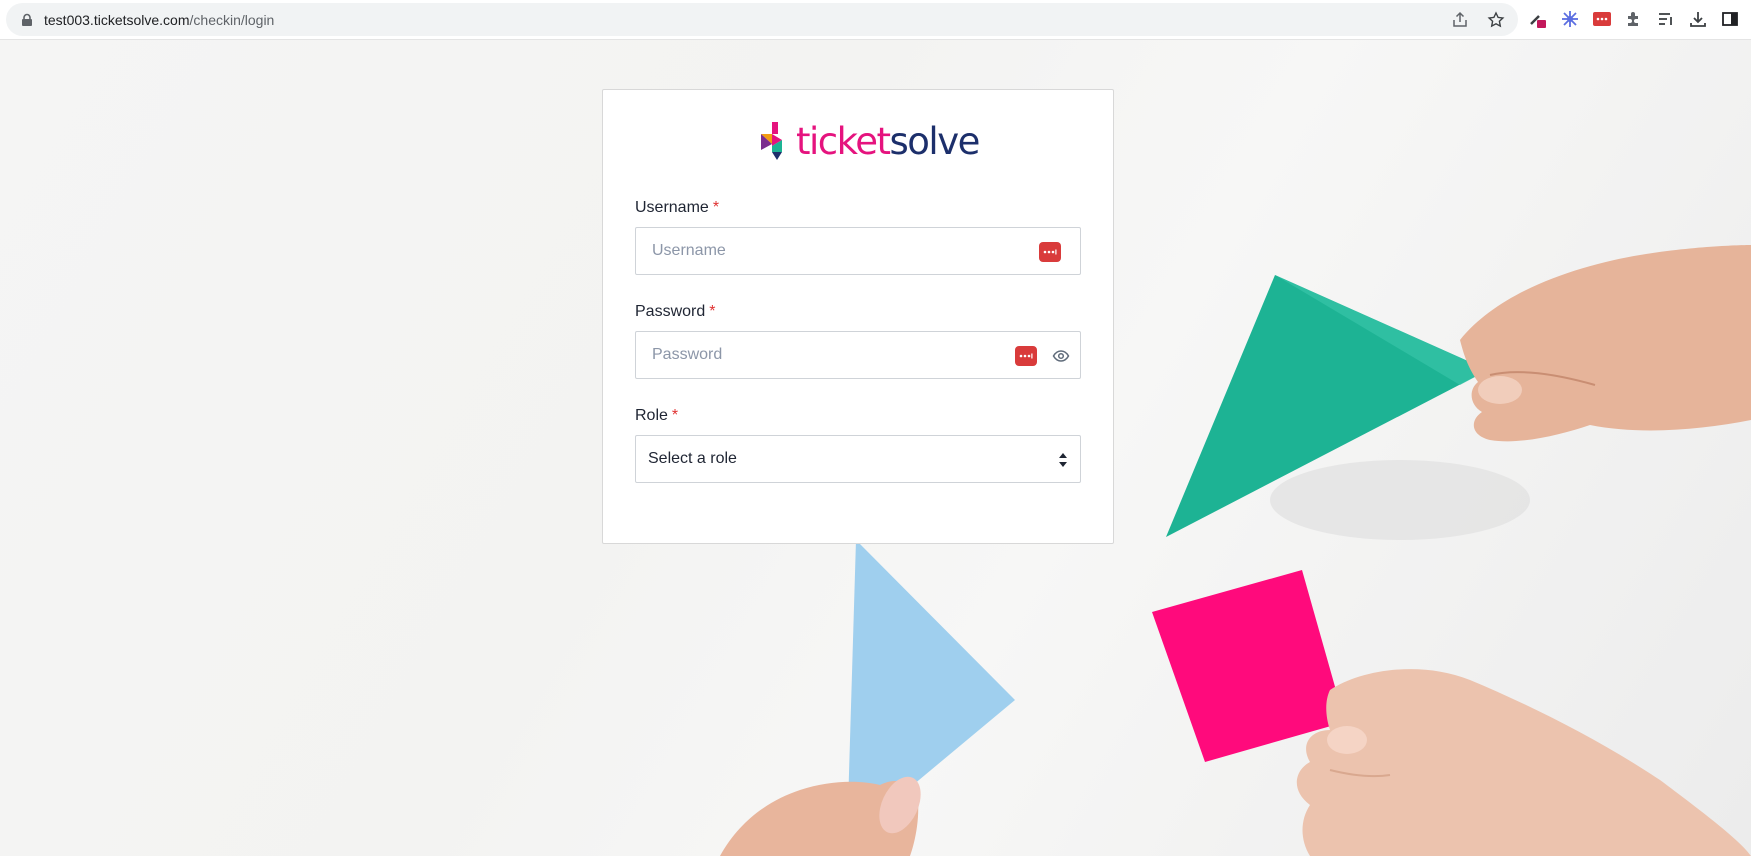  I want to click on color-picker-extension-icon, so click(1538, 19).